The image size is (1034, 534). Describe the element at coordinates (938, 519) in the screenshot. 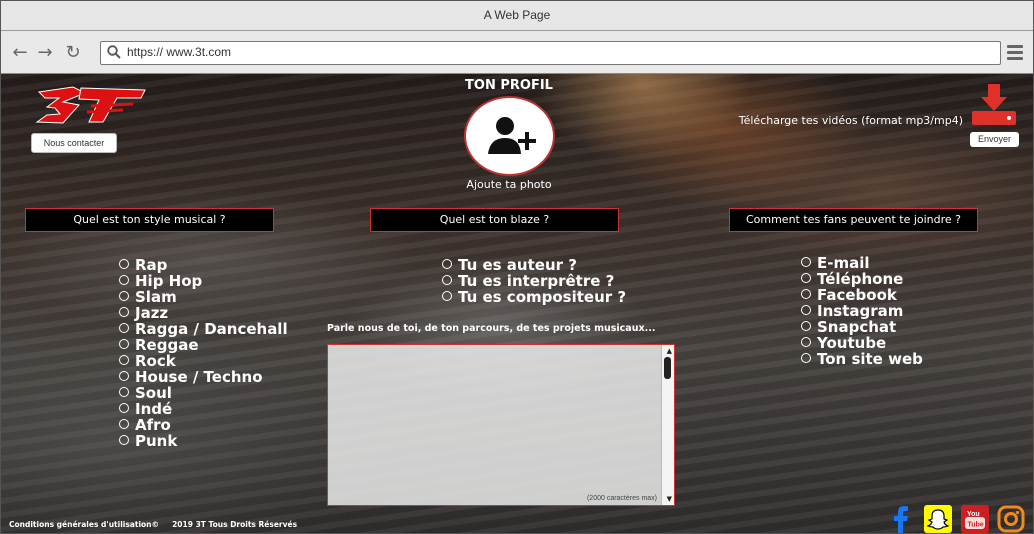

I see `snapchat-icon` at that location.